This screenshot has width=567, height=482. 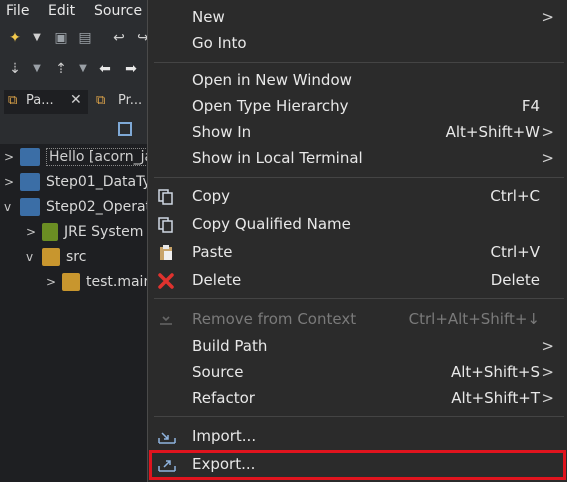 I want to click on copy-icon, so click(x=166, y=197).